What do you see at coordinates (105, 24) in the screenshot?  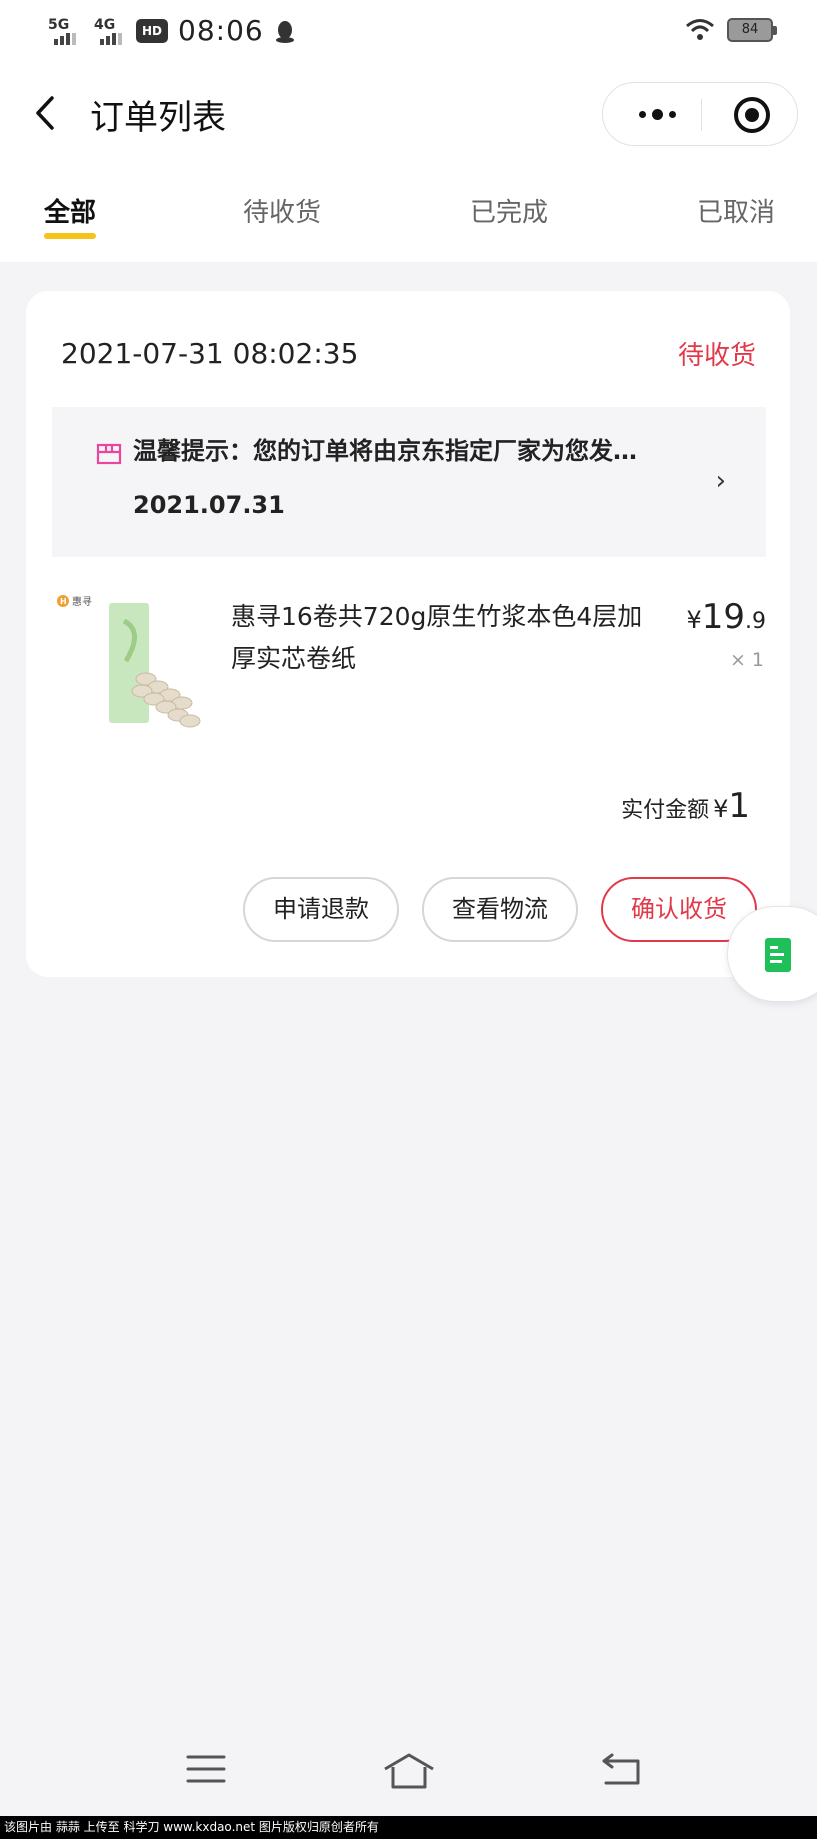 I see `signal-4g-label: 4G` at bounding box center [105, 24].